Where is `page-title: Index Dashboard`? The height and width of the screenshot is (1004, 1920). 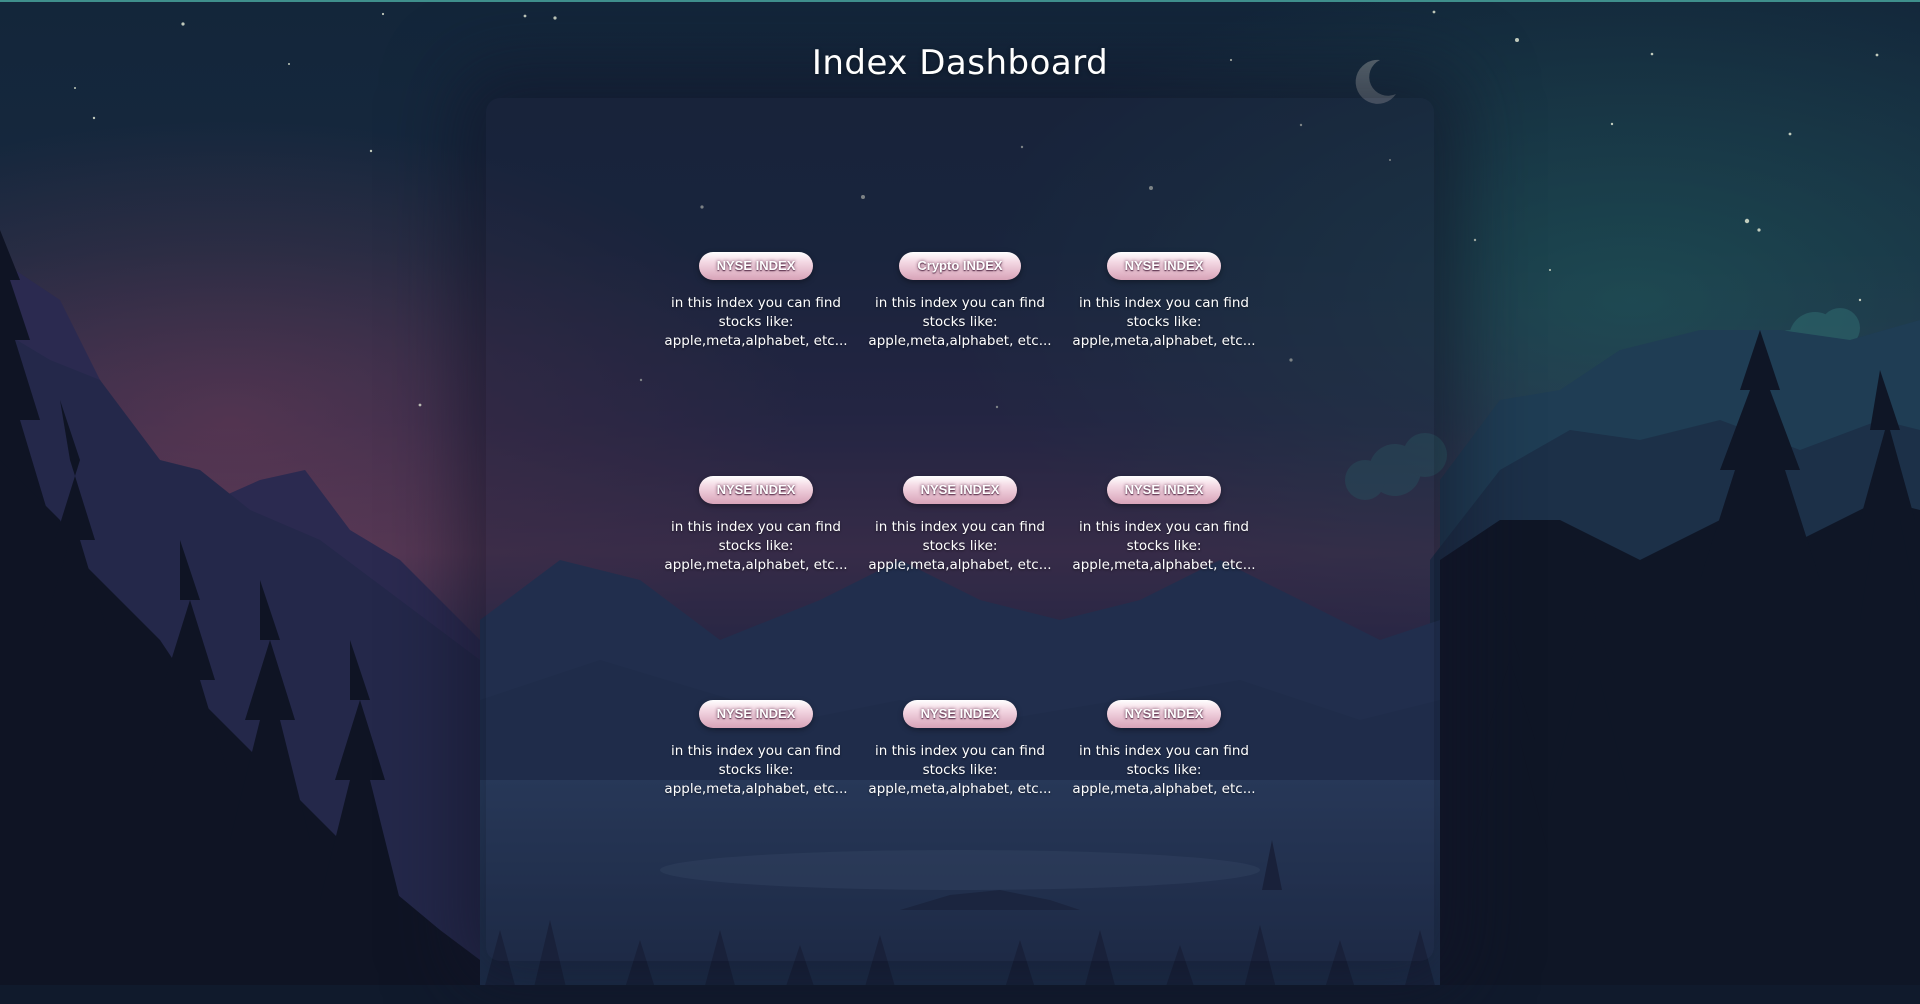
page-title: Index Dashboard is located at coordinates (960, 62).